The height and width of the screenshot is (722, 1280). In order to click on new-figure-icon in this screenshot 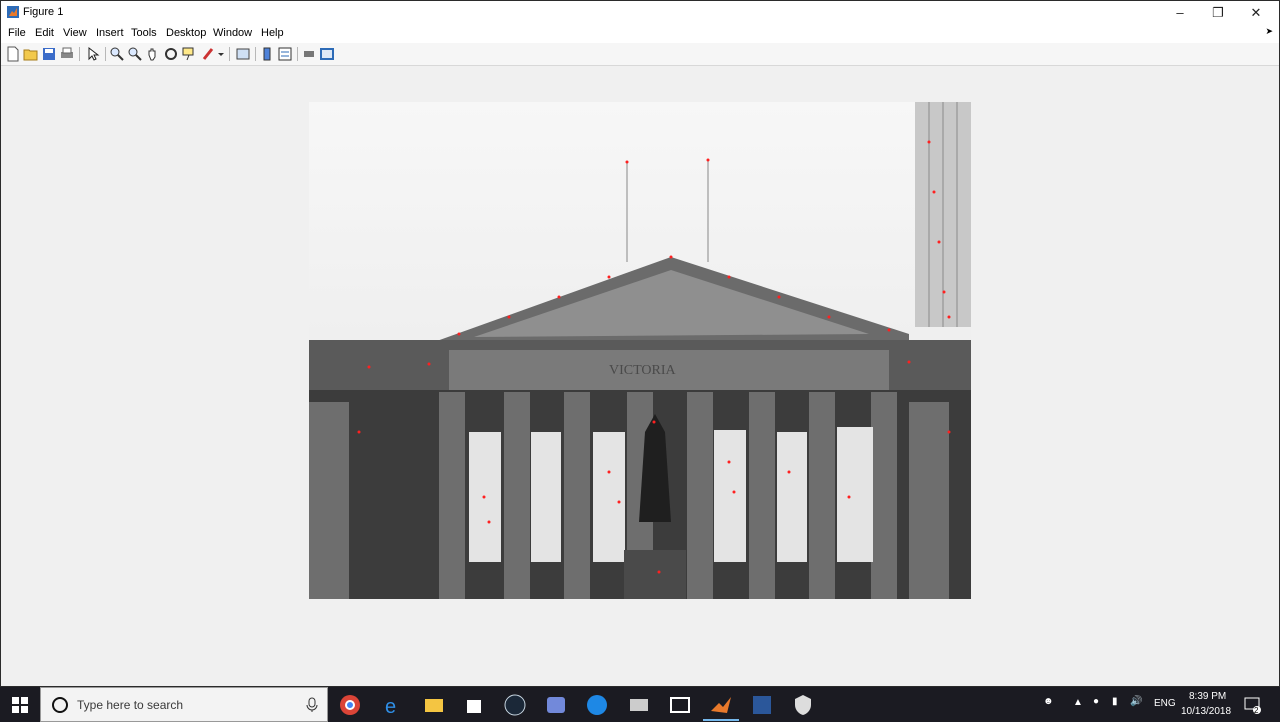, I will do `click(13, 54)`.